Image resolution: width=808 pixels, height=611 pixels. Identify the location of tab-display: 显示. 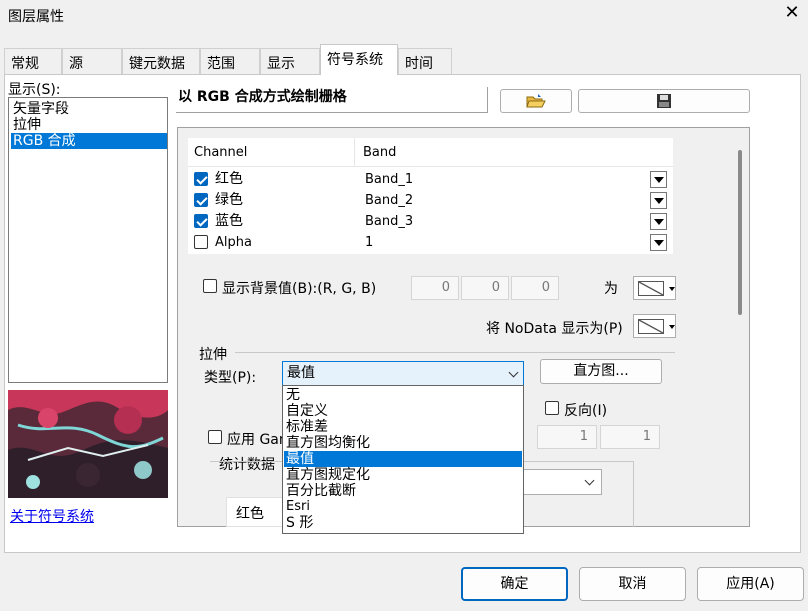
(290, 61).